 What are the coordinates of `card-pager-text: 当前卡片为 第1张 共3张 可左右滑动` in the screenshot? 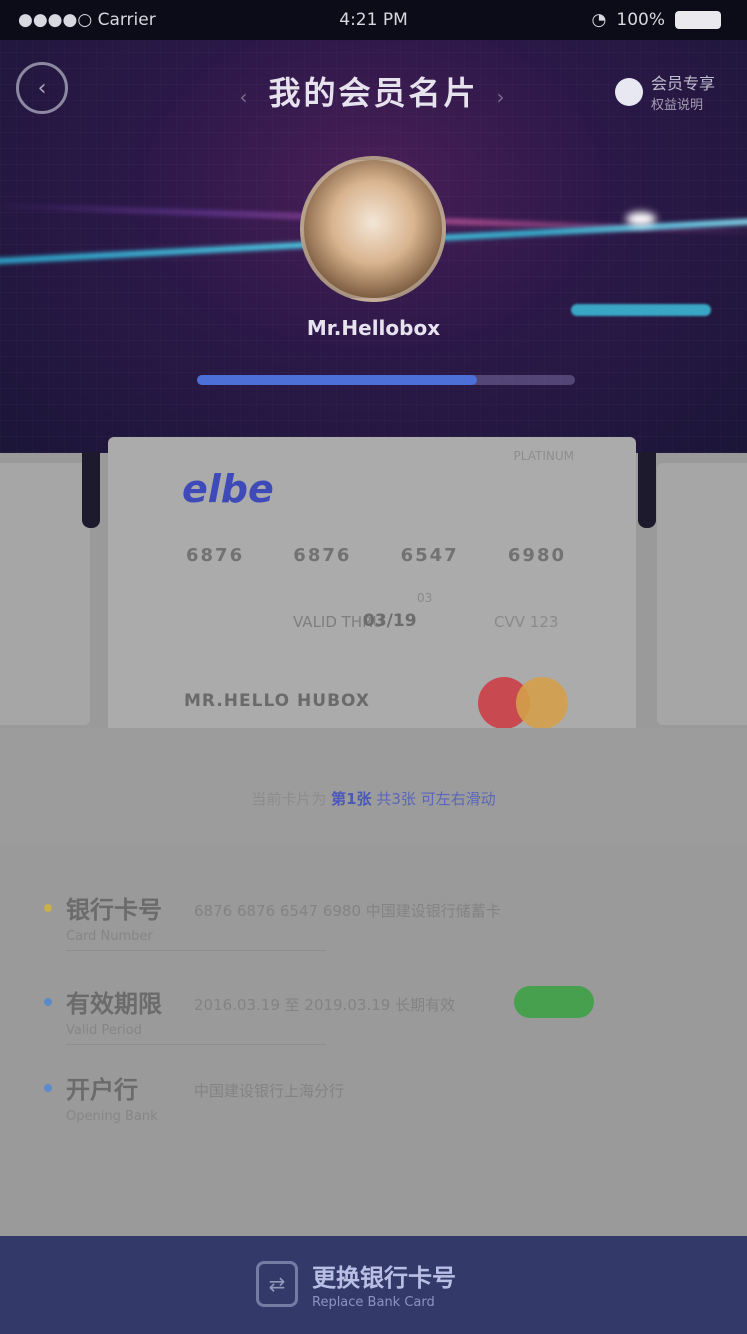 It's located at (373, 799).